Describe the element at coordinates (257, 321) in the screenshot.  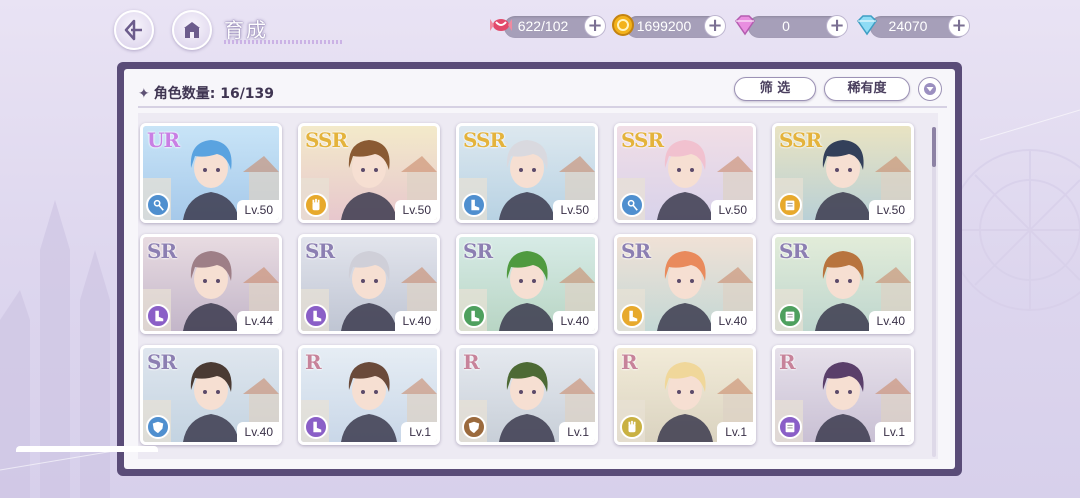
I see `level-label: Lv.44` at that location.